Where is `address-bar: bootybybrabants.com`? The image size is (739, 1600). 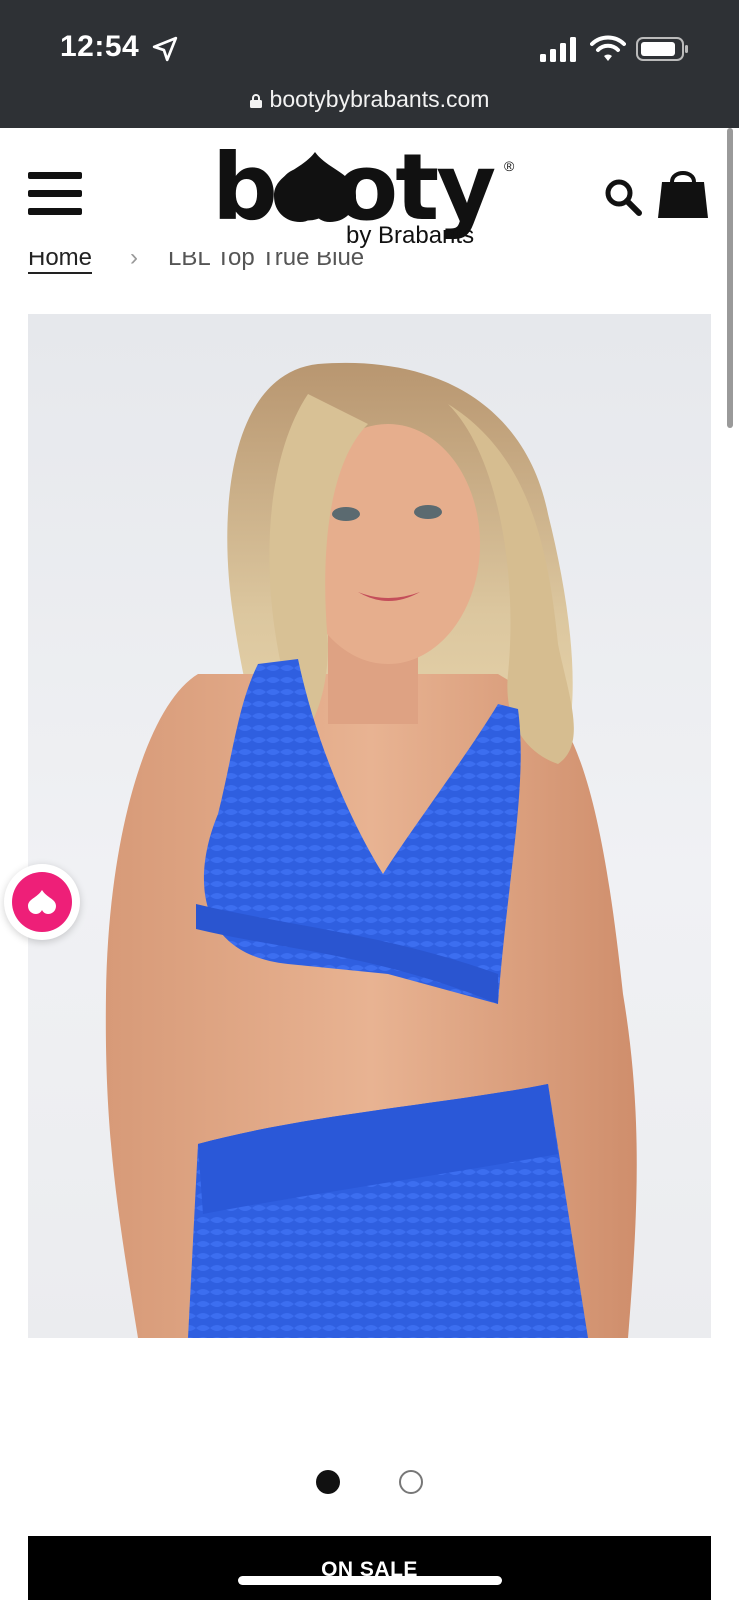
address-bar: bootybybrabants.com is located at coordinates (369, 99).